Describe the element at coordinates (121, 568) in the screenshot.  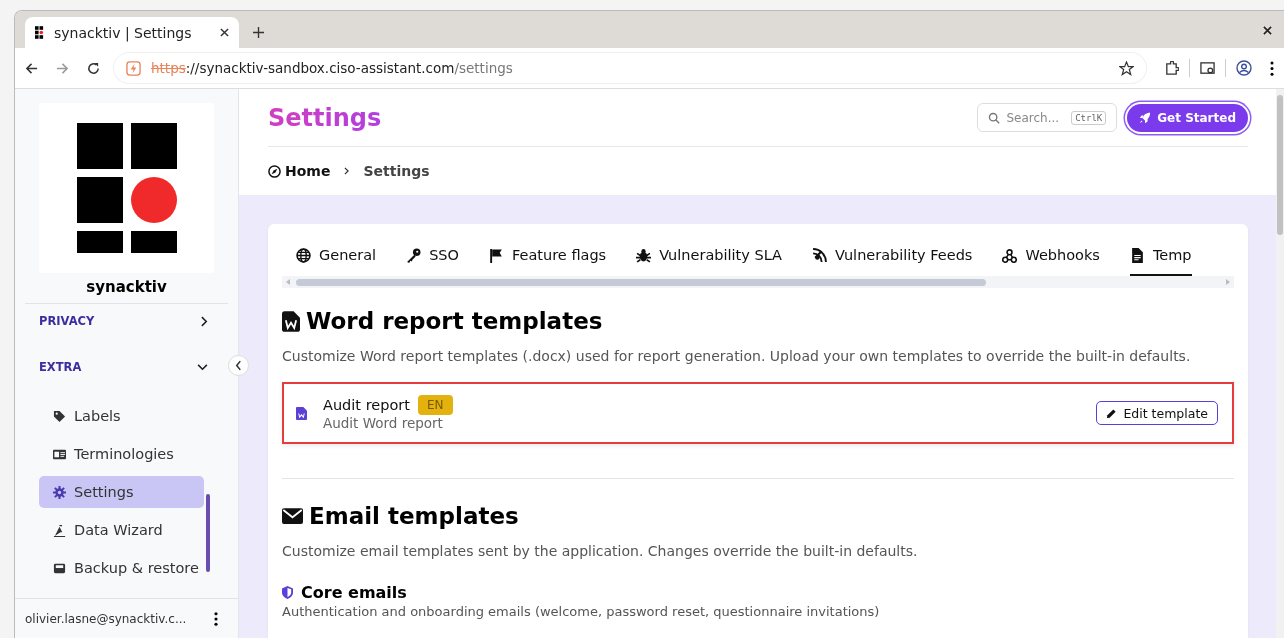
I see `sidebar-item: Backup & restore` at that location.